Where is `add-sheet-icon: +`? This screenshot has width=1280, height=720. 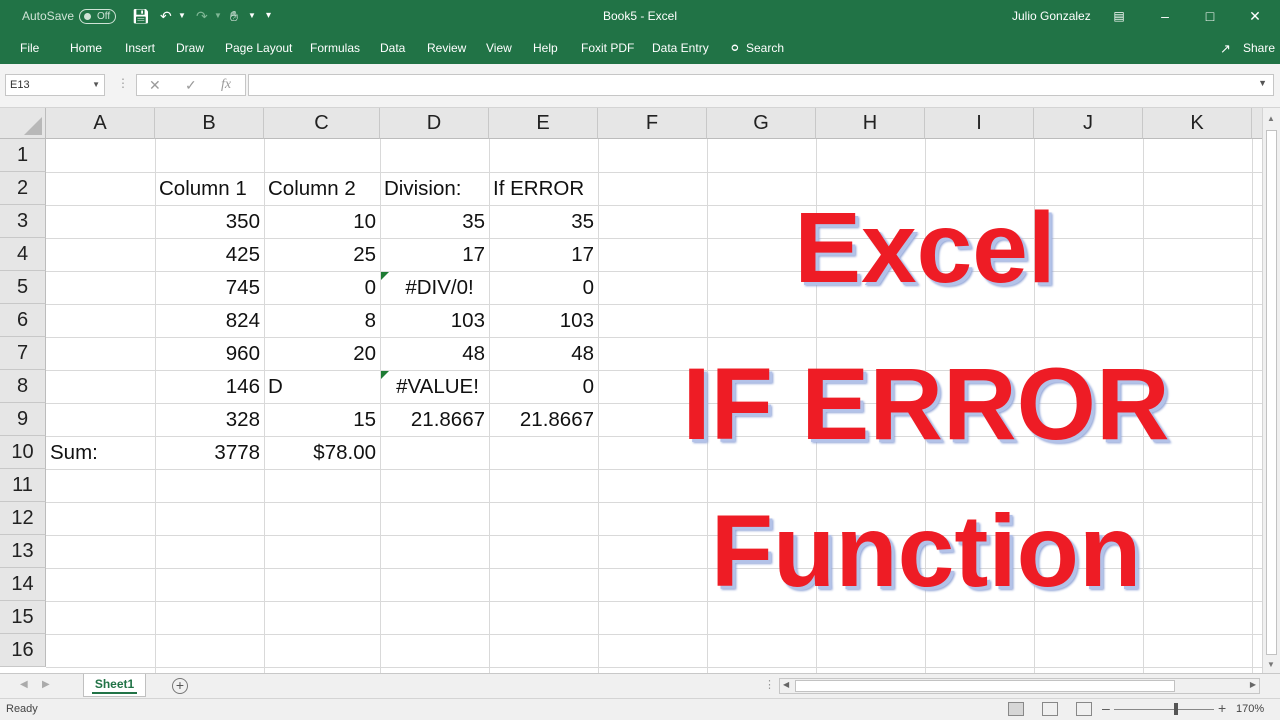
add-sheet-icon: + is located at coordinates (180, 686).